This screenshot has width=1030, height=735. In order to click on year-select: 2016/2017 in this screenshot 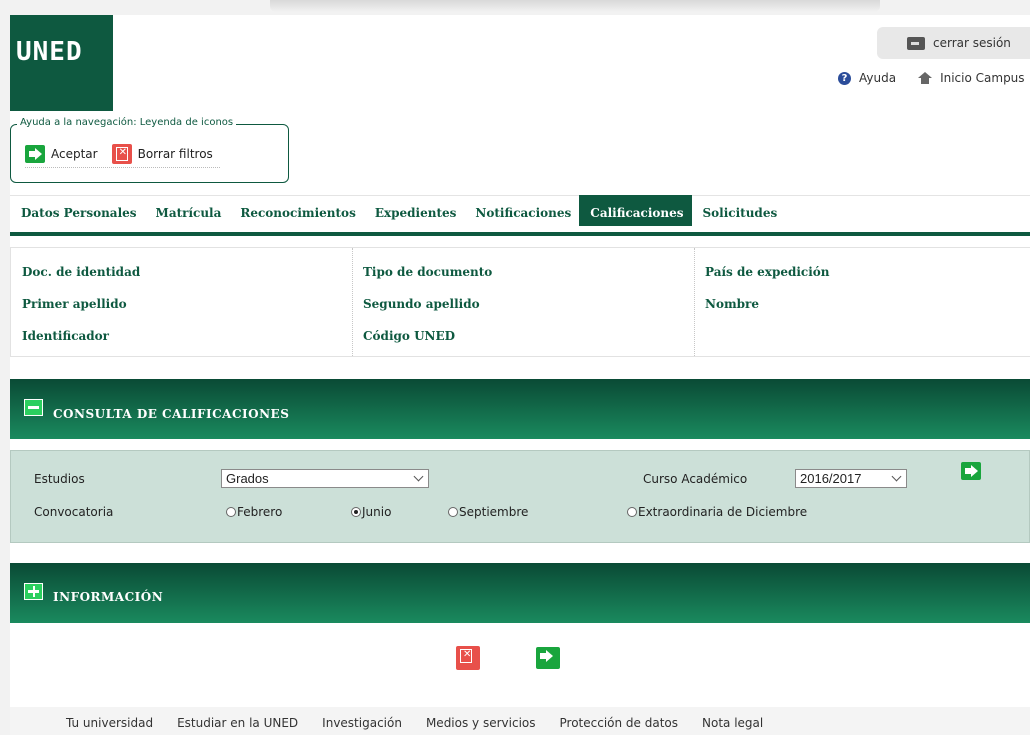, I will do `click(851, 478)`.